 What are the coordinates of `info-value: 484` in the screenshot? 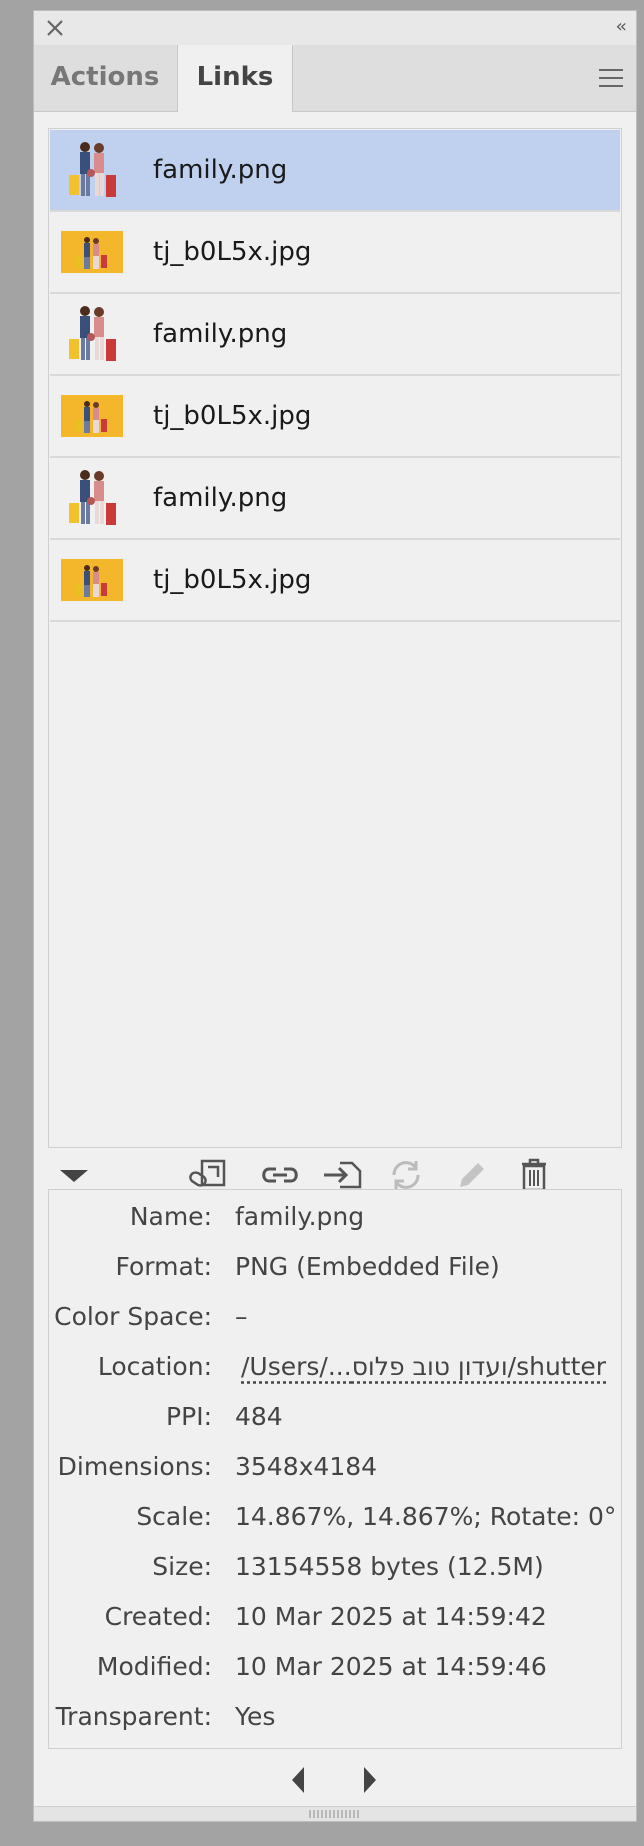 It's located at (259, 1416).